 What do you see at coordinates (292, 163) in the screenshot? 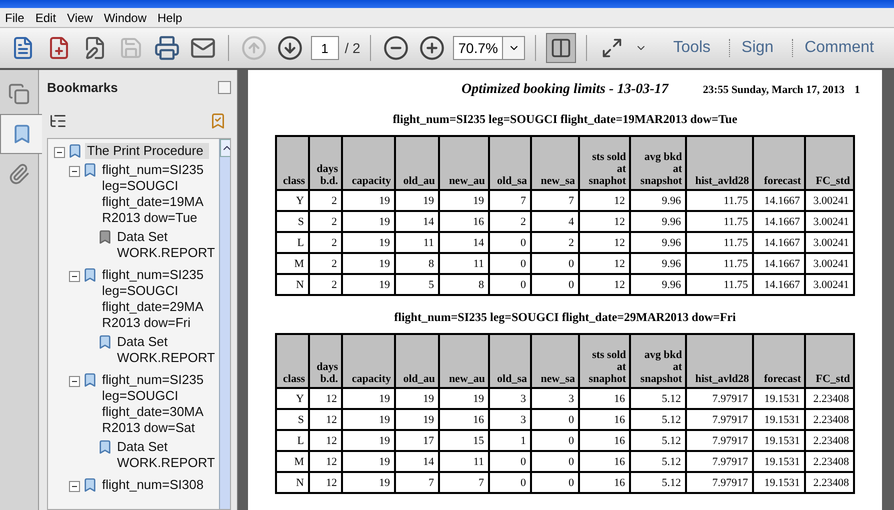
I see `column-header: class` at bounding box center [292, 163].